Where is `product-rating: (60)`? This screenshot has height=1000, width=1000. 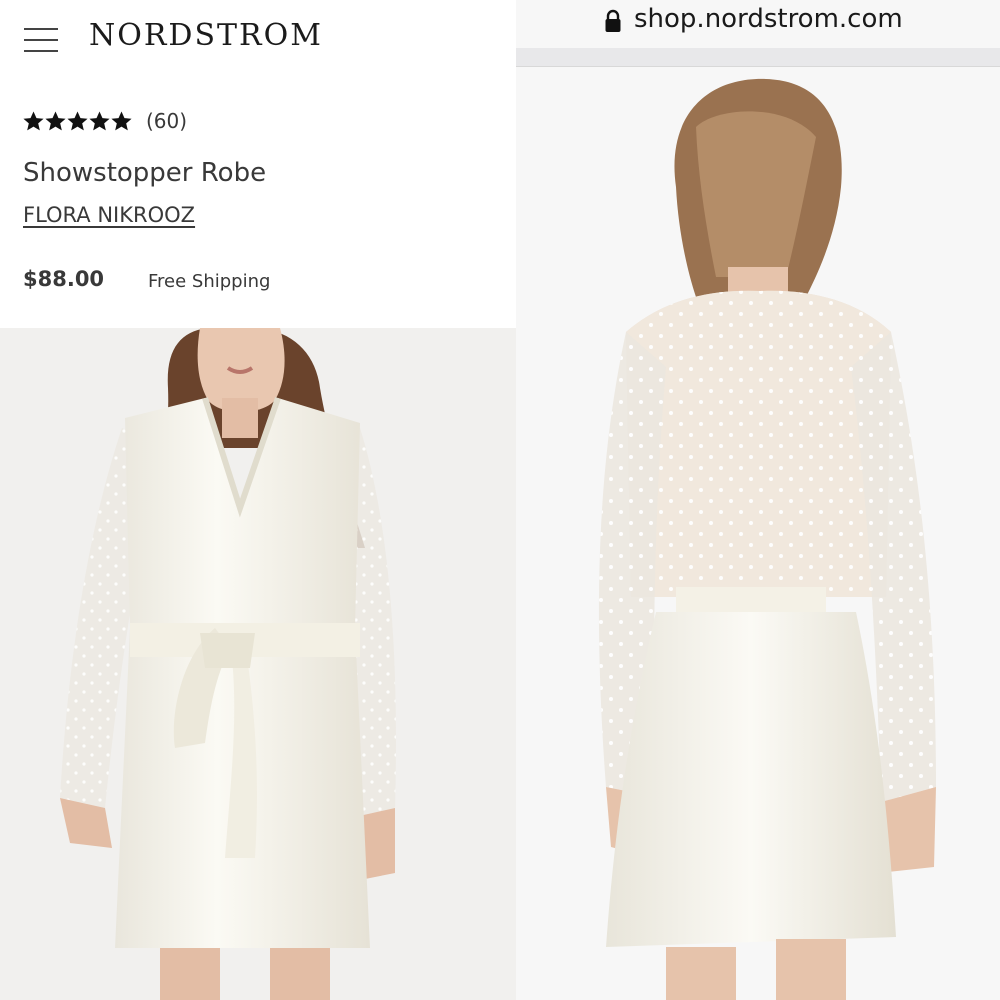
product-rating: (60) is located at coordinates (104, 121).